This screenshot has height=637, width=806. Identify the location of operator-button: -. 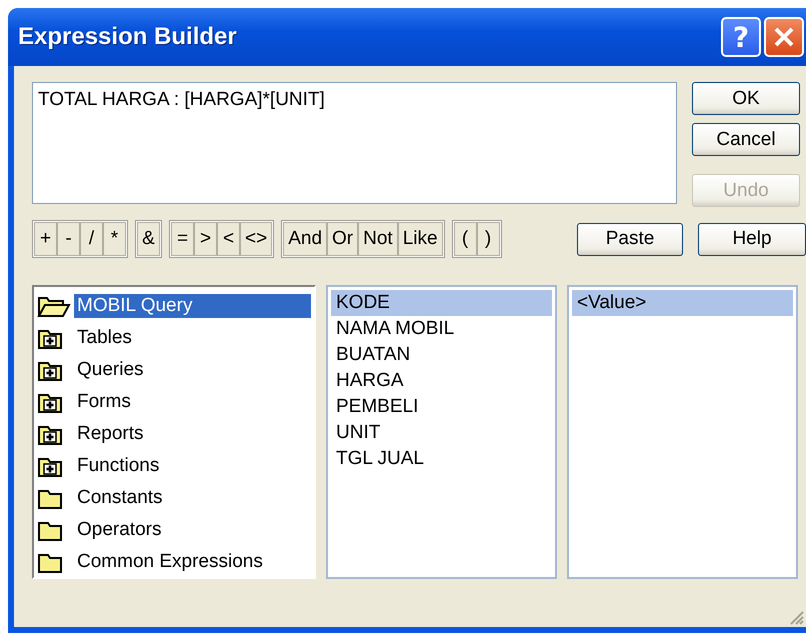
(68, 239).